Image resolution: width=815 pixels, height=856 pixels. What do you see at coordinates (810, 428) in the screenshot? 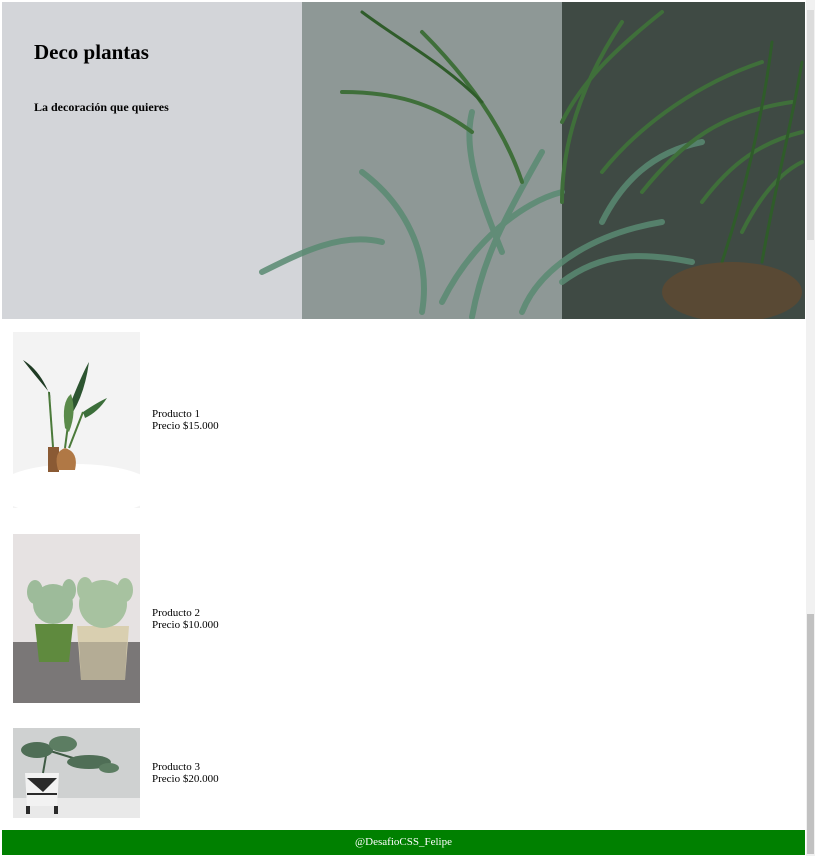
I see `vertical-scrollbar` at bounding box center [810, 428].